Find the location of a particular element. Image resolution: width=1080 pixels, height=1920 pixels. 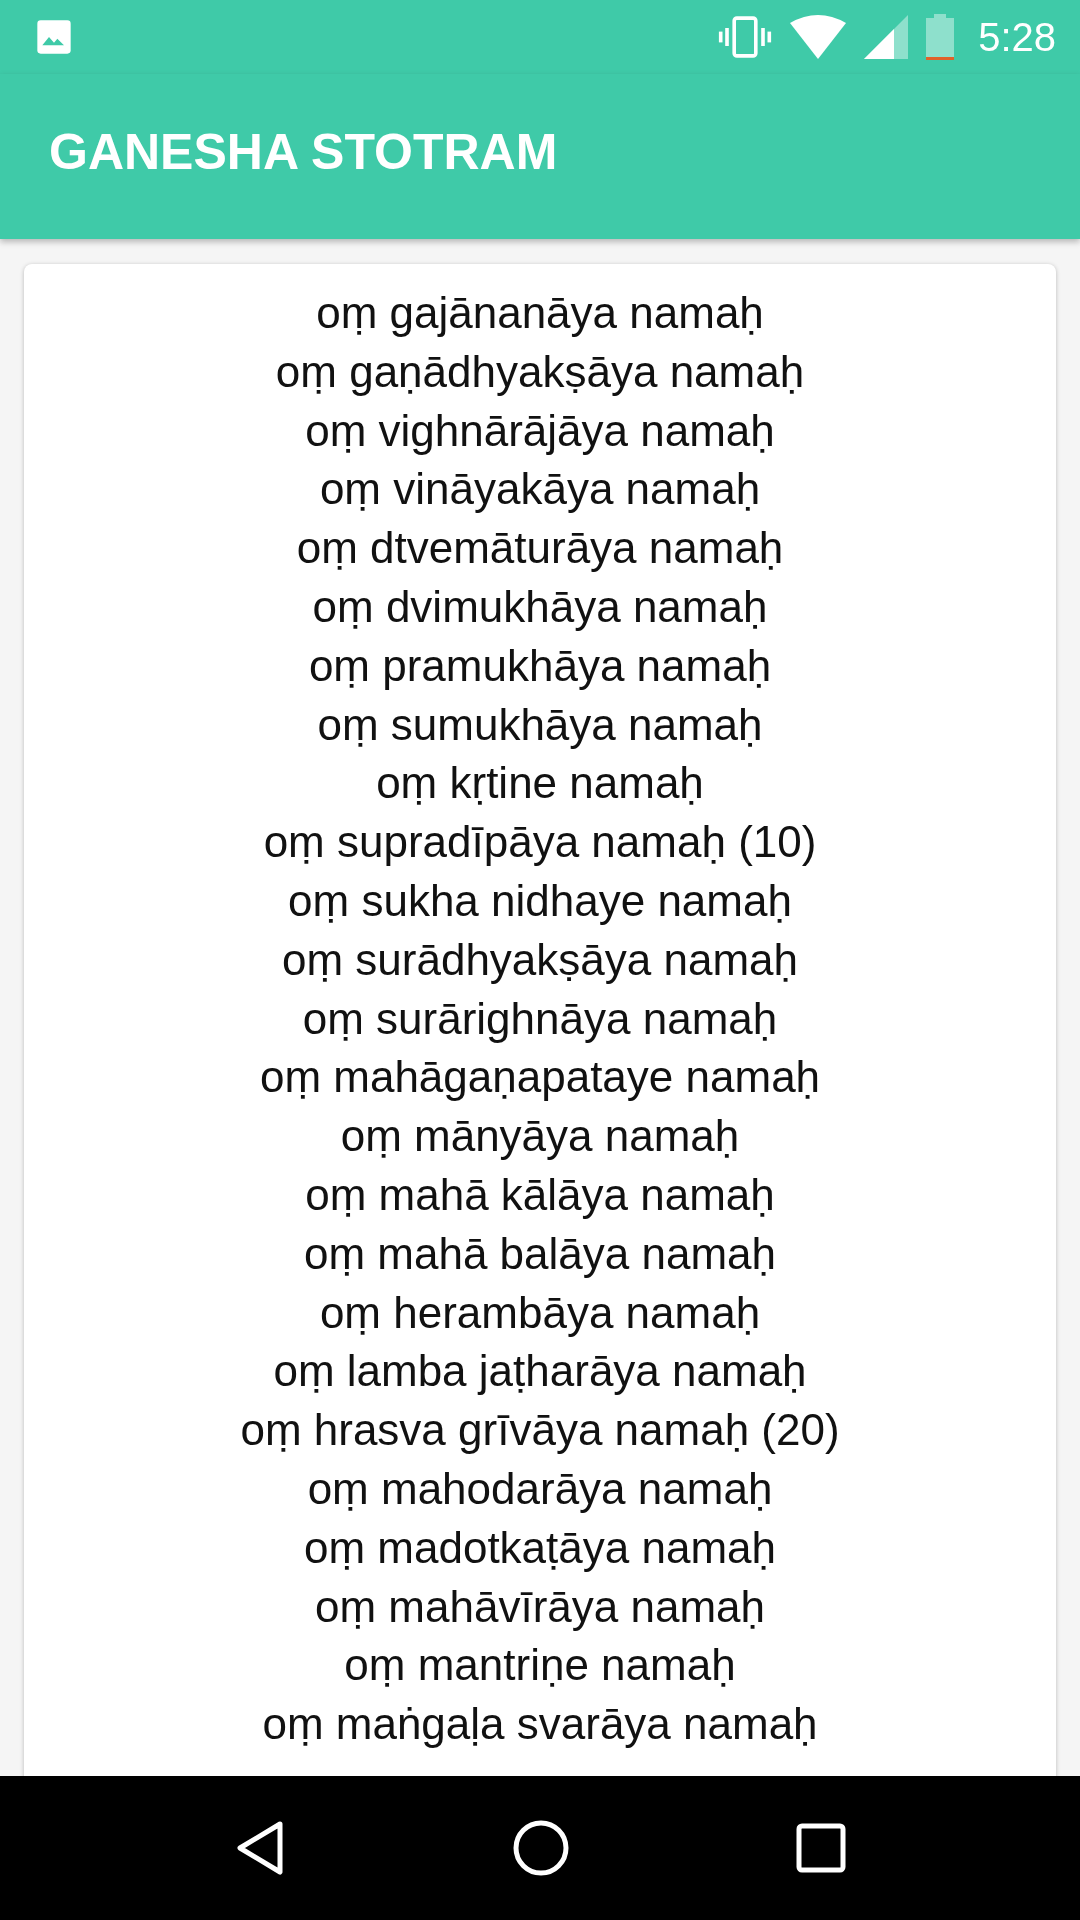

verse-line: oṃ mahāgaṇapataye namaḥ is located at coordinates (540, 1077).